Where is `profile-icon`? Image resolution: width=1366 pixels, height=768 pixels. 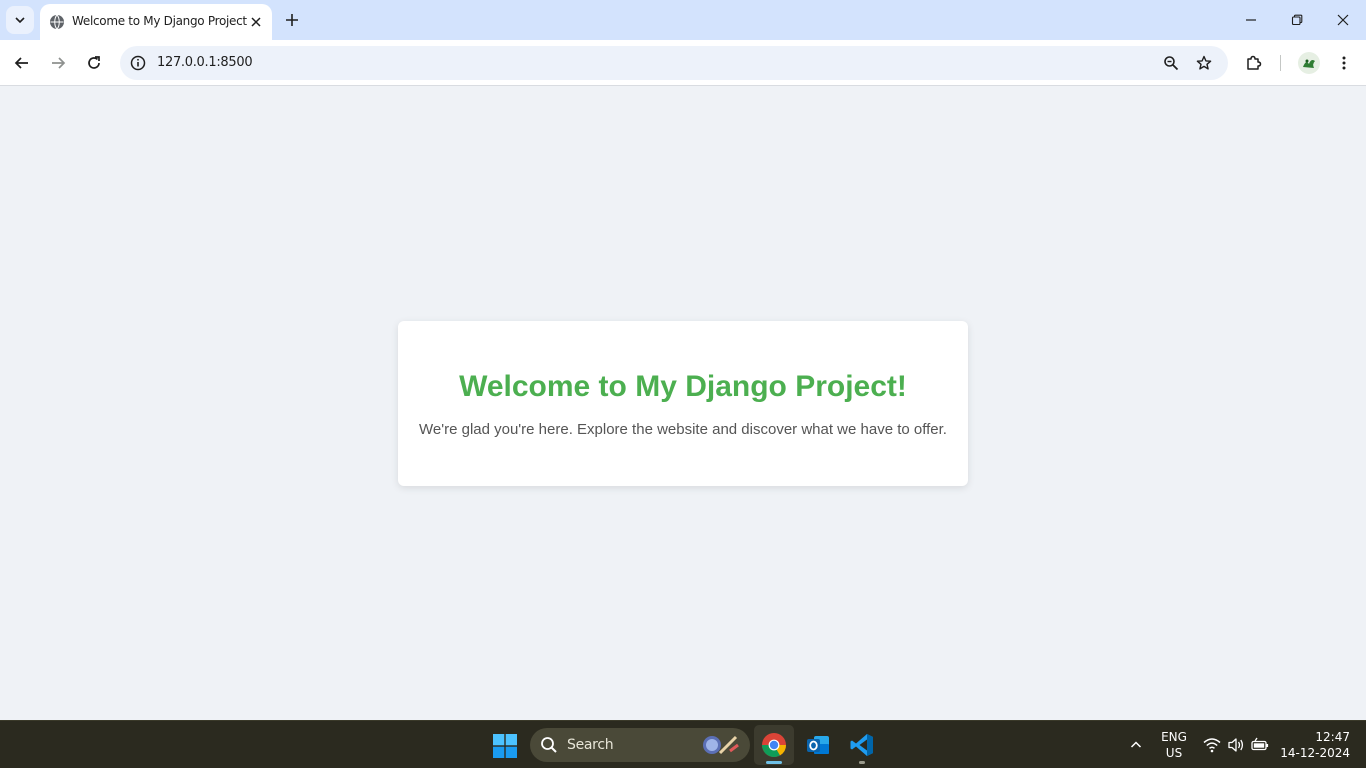
profile-icon is located at coordinates (1309, 63).